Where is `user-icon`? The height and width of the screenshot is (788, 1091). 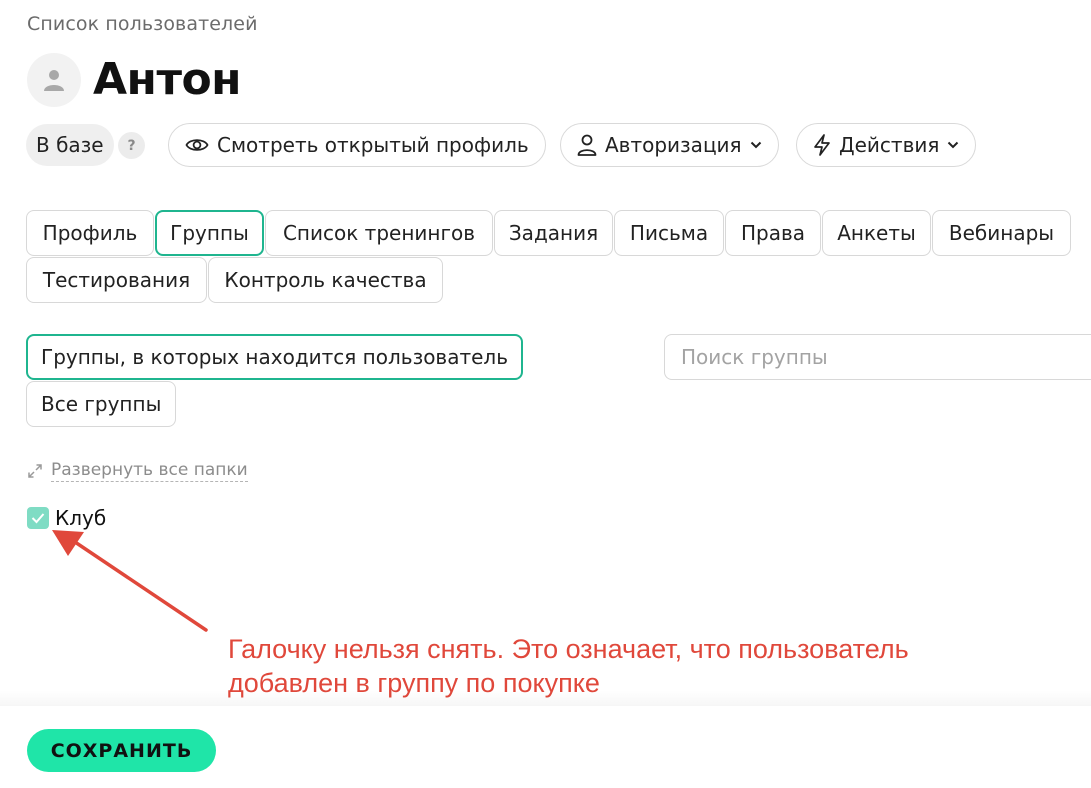 user-icon is located at coordinates (54, 80).